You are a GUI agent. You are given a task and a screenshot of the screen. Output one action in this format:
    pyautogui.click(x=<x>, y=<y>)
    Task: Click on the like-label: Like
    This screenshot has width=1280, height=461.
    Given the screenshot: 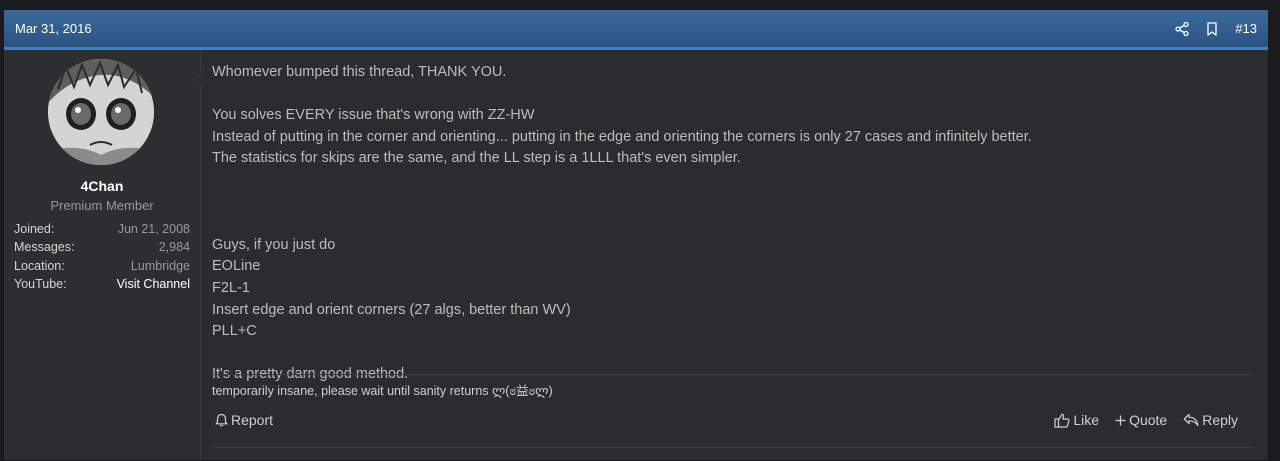 What is the action you would take?
    pyautogui.click(x=1086, y=420)
    